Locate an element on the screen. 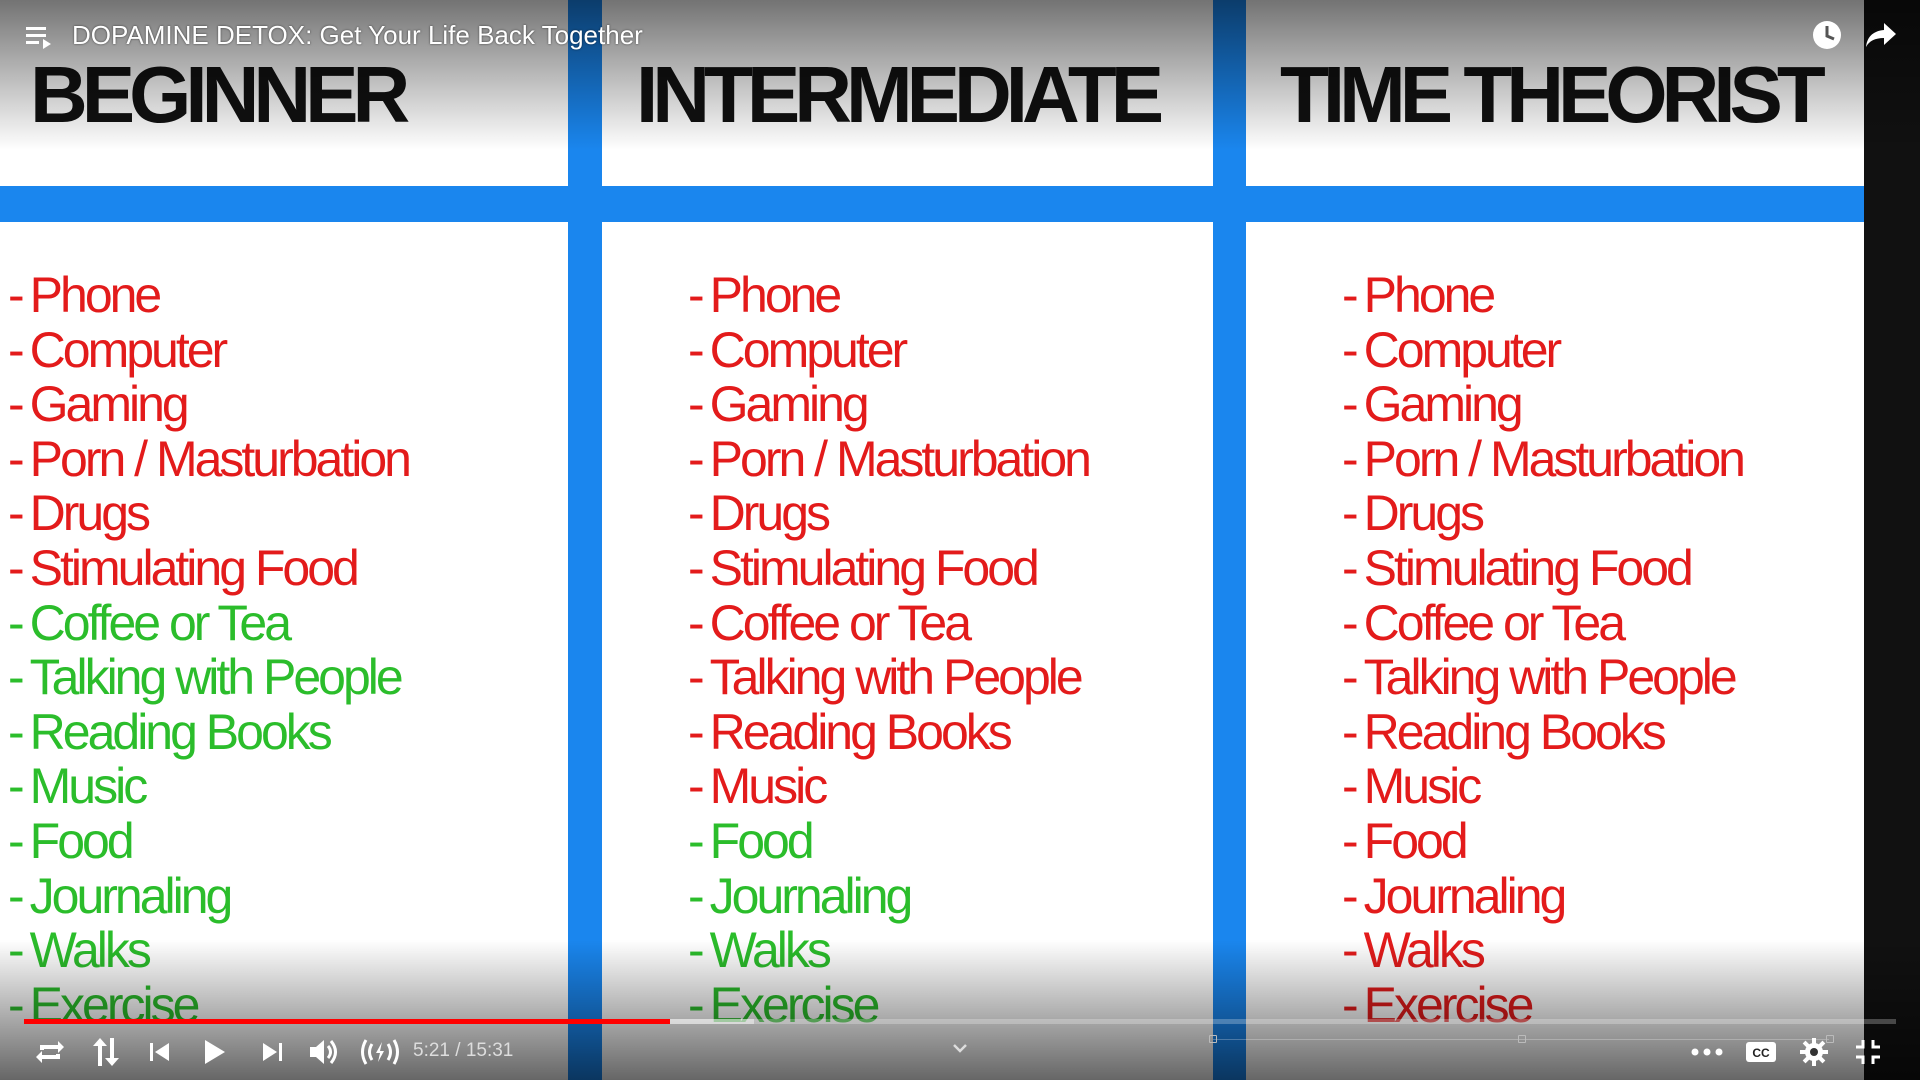 This screenshot has height=1080, width=1920. playlist-icon is located at coordinates (40, 36).